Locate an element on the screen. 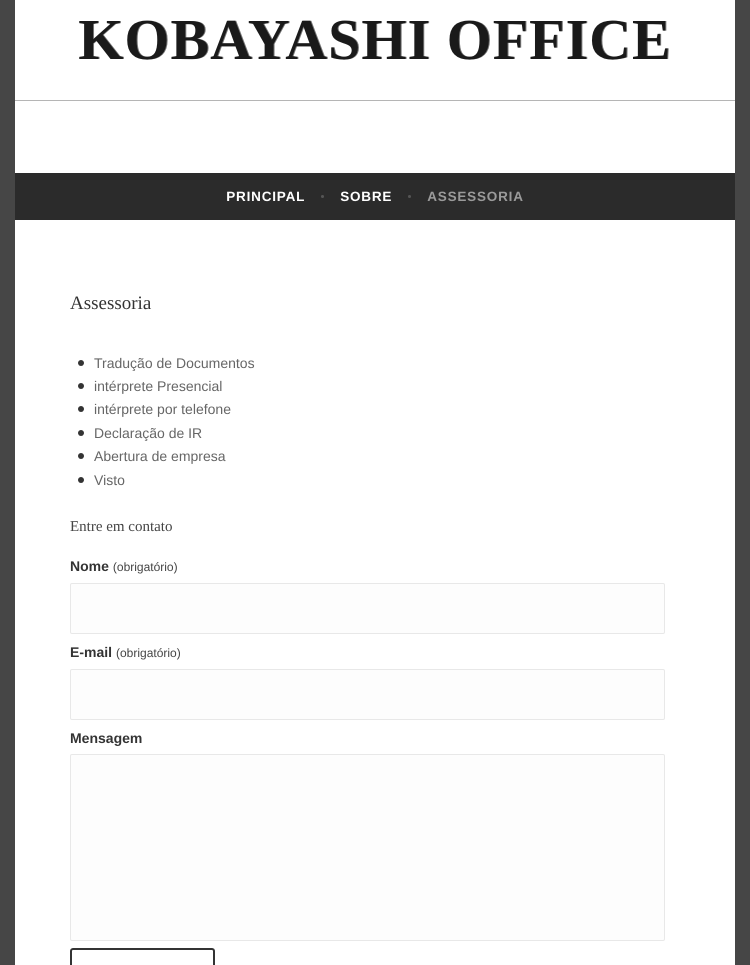  section-heading: Entre em contato is located at coordinates (122, 528).